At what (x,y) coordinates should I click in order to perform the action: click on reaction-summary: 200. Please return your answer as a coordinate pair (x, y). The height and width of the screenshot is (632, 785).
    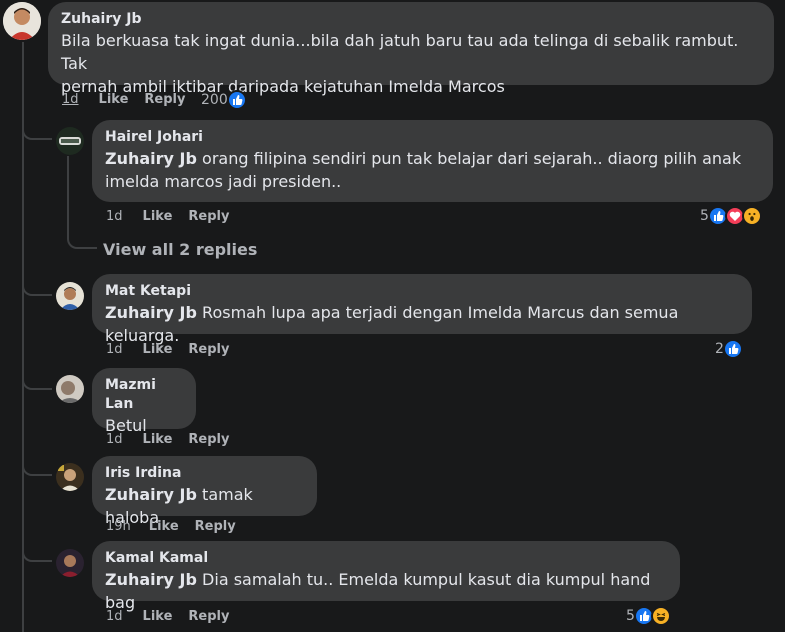
    Looking at the image, I should click on (224, 100).